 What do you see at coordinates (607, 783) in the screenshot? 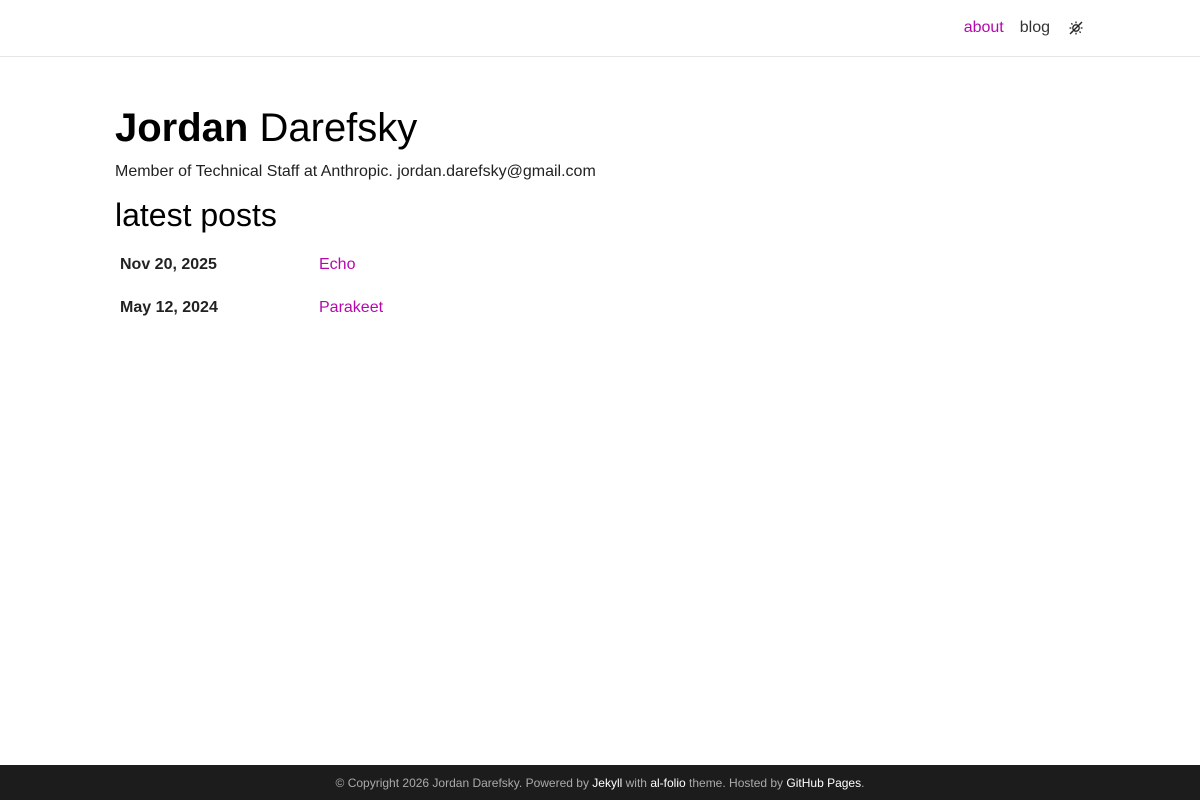
I see `footer-jekyll-link: Jekyll` at bounding box center [607, 783].